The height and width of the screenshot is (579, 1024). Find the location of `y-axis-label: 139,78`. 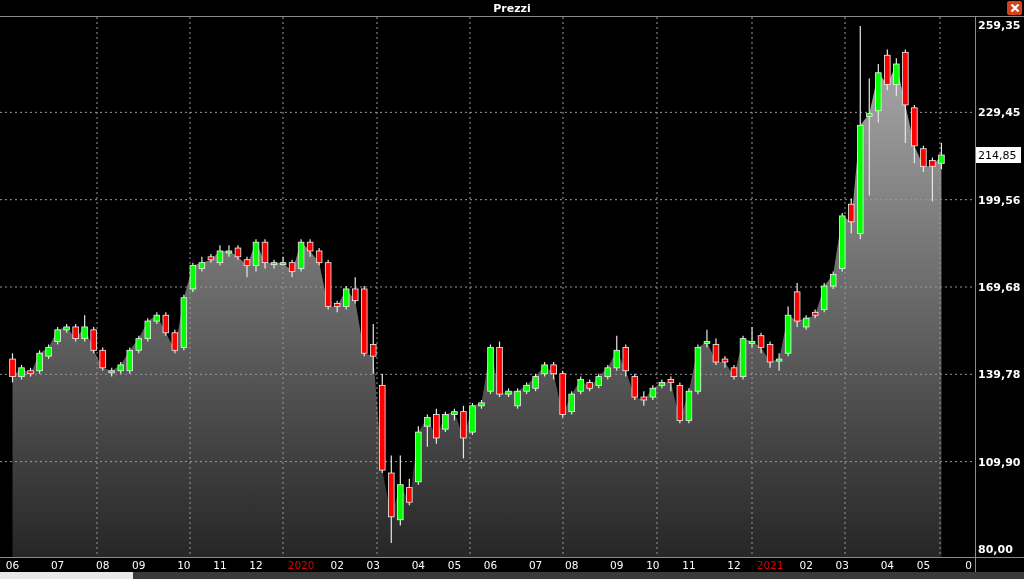

y-axis-label: 139,78 is located at coordinates (999, 375).